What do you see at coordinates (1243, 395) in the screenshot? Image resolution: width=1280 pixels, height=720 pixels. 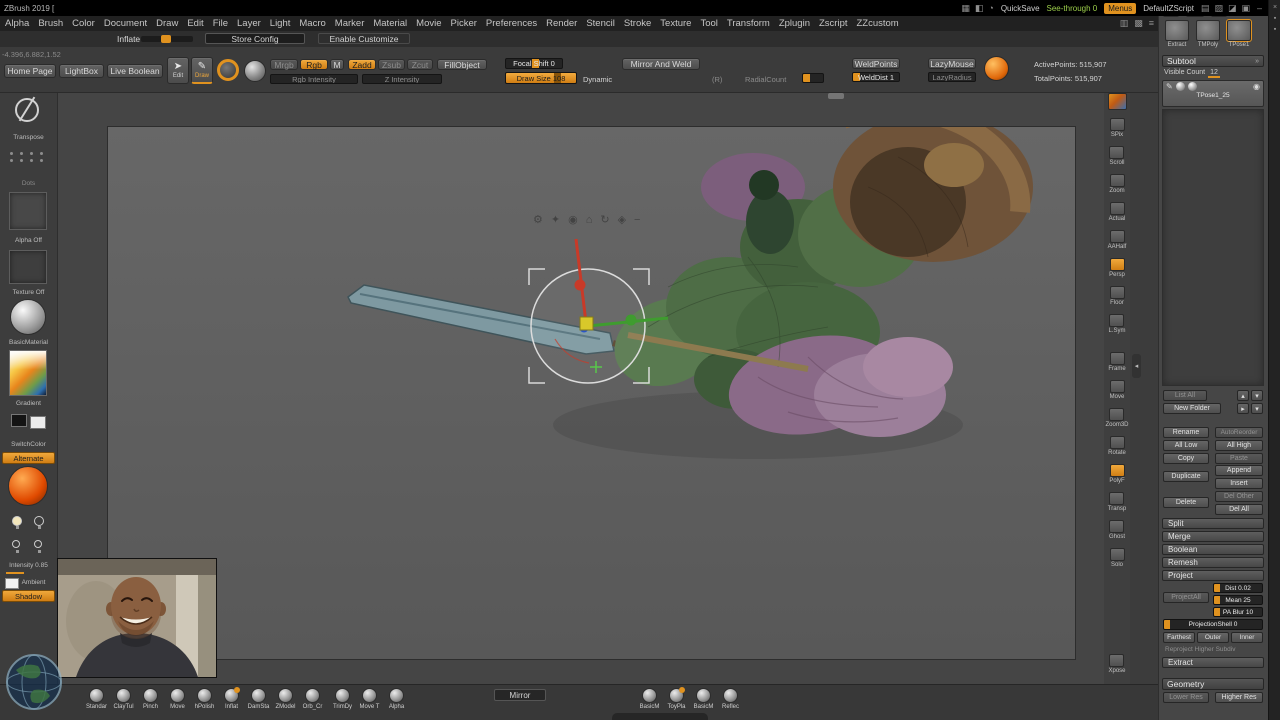 I see `subtool-up-button: ▴` at bounding box center [1243, 395].